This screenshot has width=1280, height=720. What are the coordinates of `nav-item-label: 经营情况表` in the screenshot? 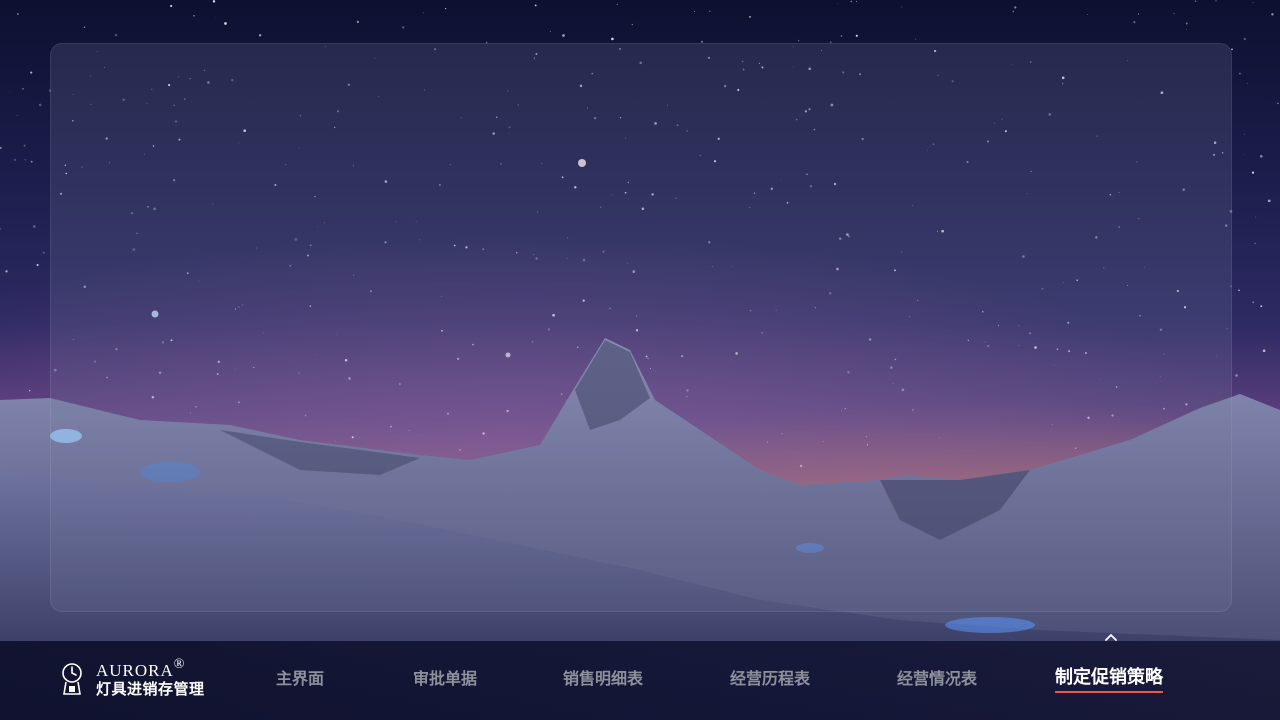 It's located at (937, 678).